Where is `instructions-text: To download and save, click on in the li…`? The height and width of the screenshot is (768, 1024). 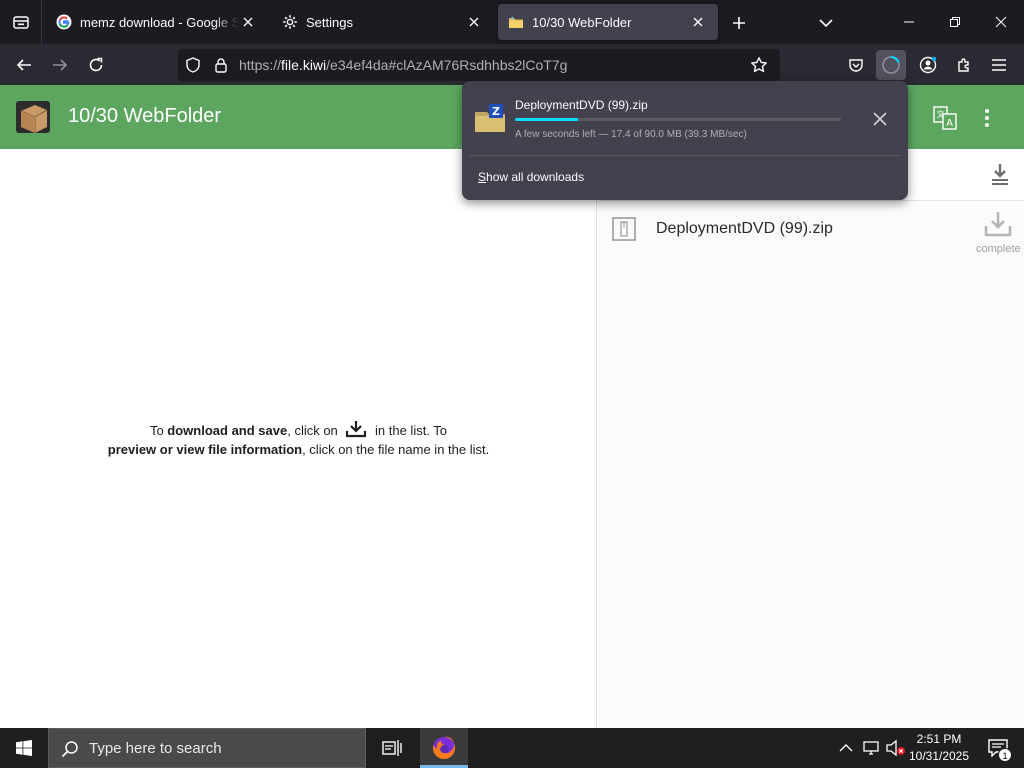
instructions-text: To download and save, click on in the li… is located at coordinates (298, 439).